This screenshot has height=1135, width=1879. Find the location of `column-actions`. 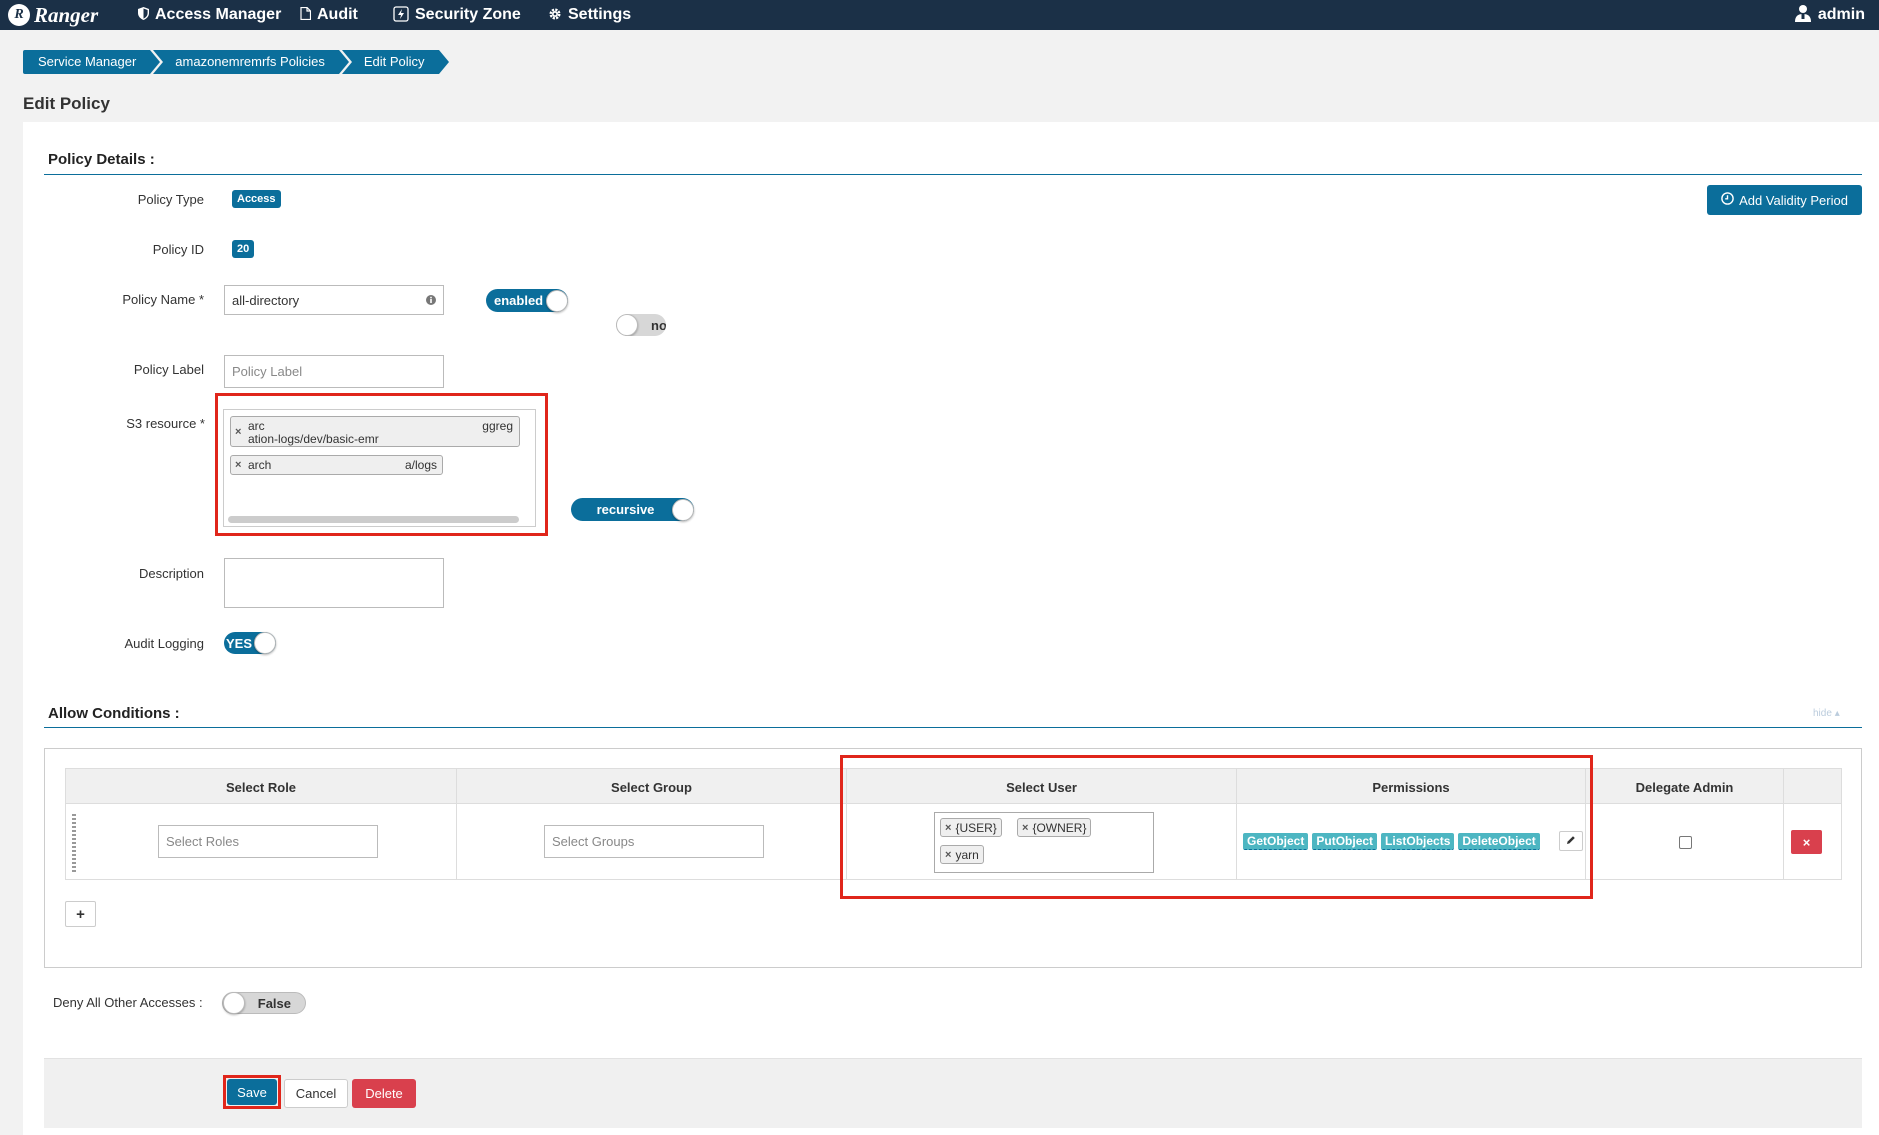

column-actions is located at coordinates (1812, 787).